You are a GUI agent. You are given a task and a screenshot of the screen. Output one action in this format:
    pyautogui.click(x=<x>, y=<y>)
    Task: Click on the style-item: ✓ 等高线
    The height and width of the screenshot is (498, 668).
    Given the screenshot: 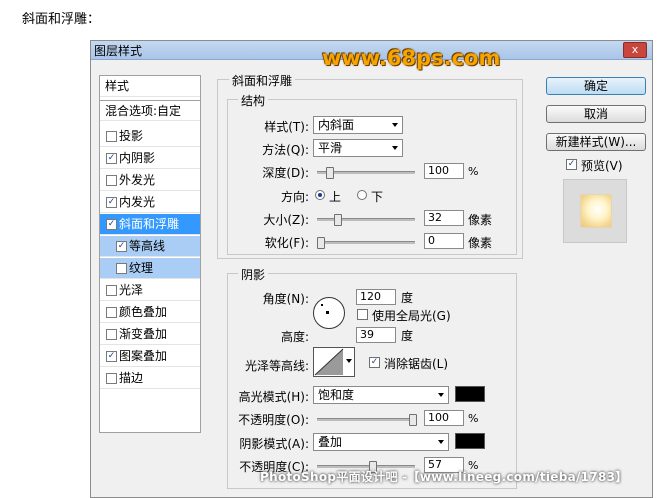 What is the action you would take?
    pyautogui.click(x=150, y=246)
    